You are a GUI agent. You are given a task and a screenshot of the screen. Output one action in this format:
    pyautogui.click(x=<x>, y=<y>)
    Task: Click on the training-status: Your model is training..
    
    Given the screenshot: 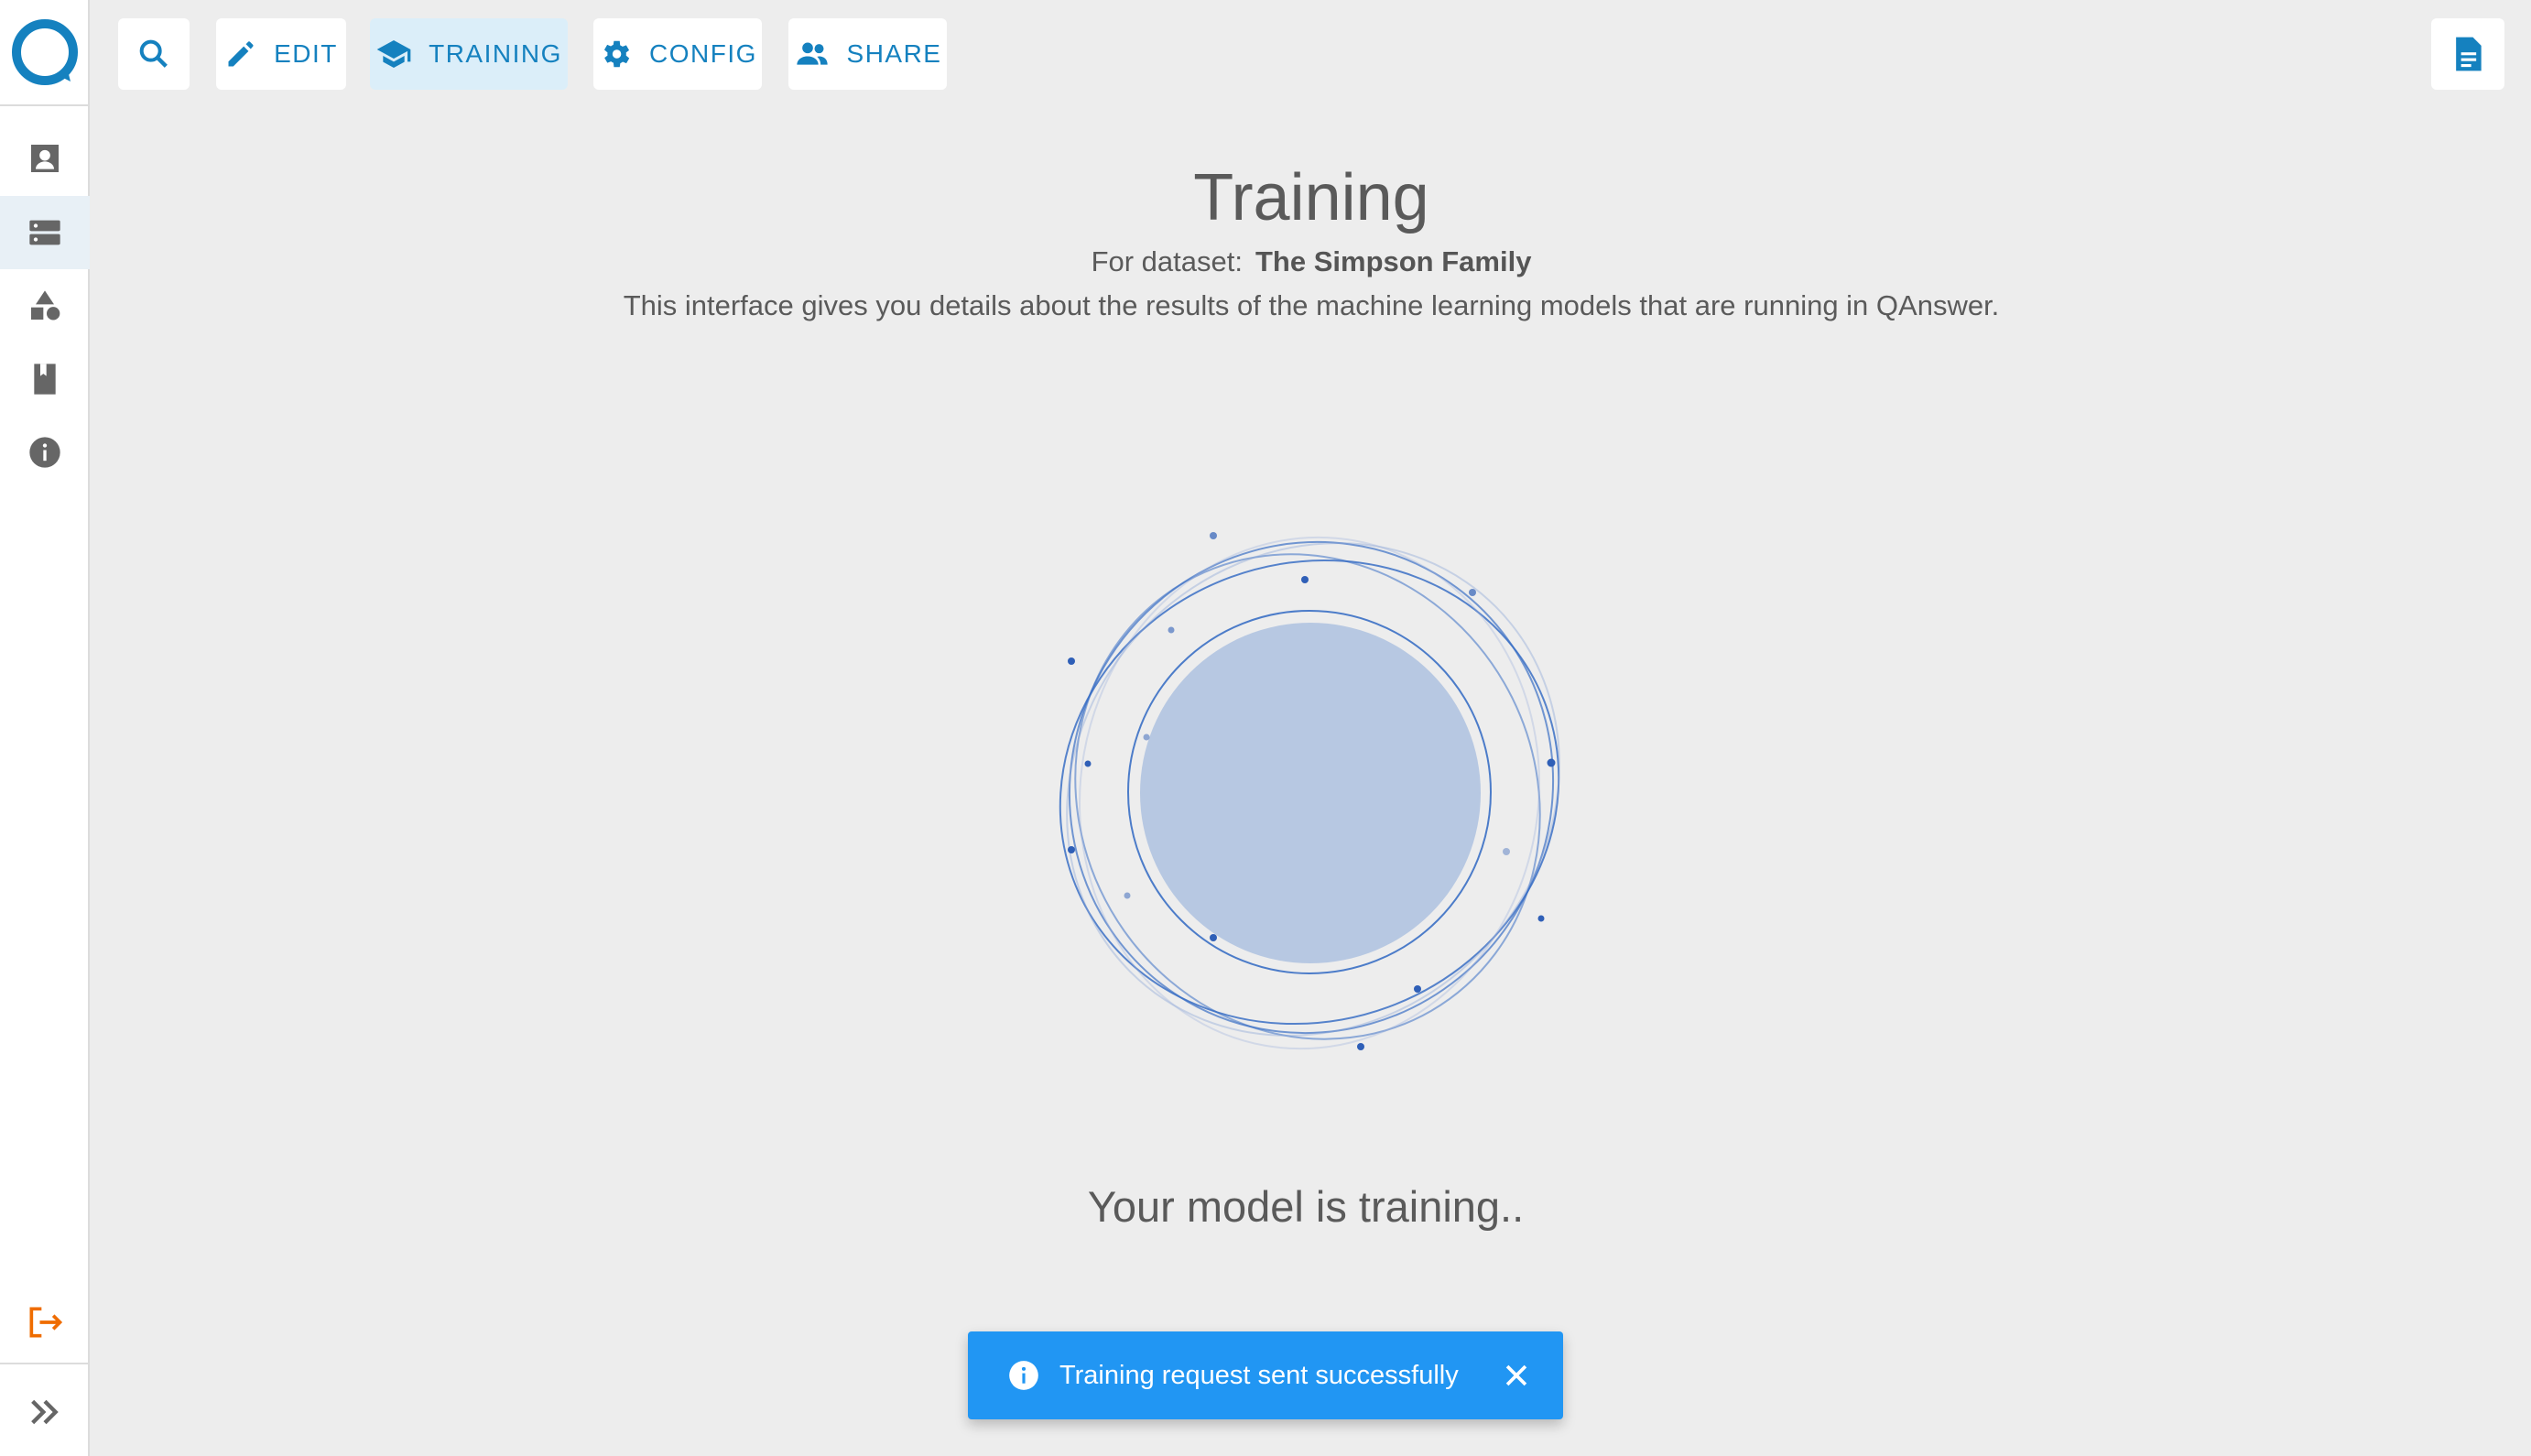 What is the action you would take?
    pyautogui.click(x=1306, y=1206)
    